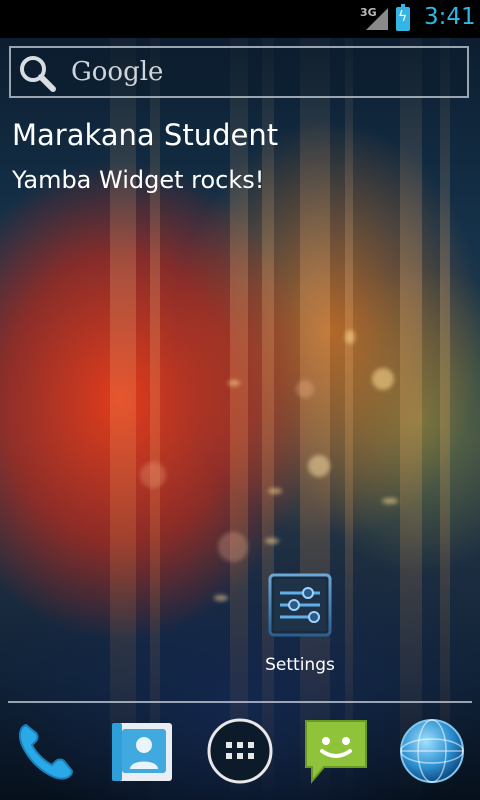  What do you see at coordinates (240, 19) in the screenshot?
I see `status-bar: 3G ϟ 3:41` at bounding box center [240, 19].